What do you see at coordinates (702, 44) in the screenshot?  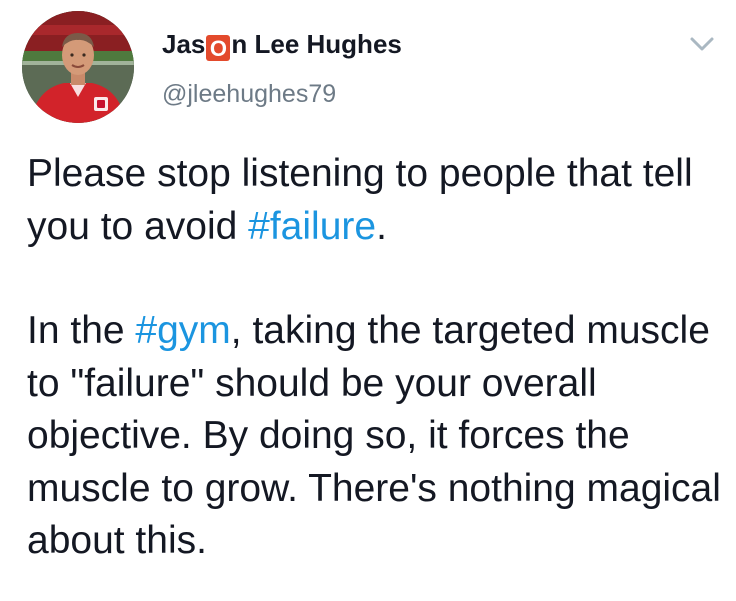 I see `chevron-down-icon` at bounding box center [702, 44].